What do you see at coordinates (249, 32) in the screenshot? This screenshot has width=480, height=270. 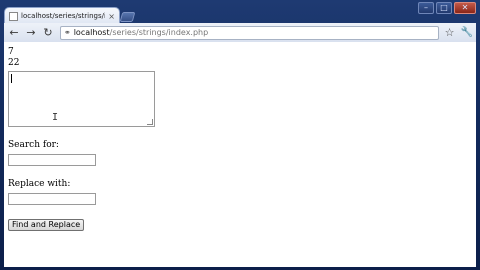 I see `address-bar: ⚭ localhost/series/strings/index.php` at bounding box center [249, 32].